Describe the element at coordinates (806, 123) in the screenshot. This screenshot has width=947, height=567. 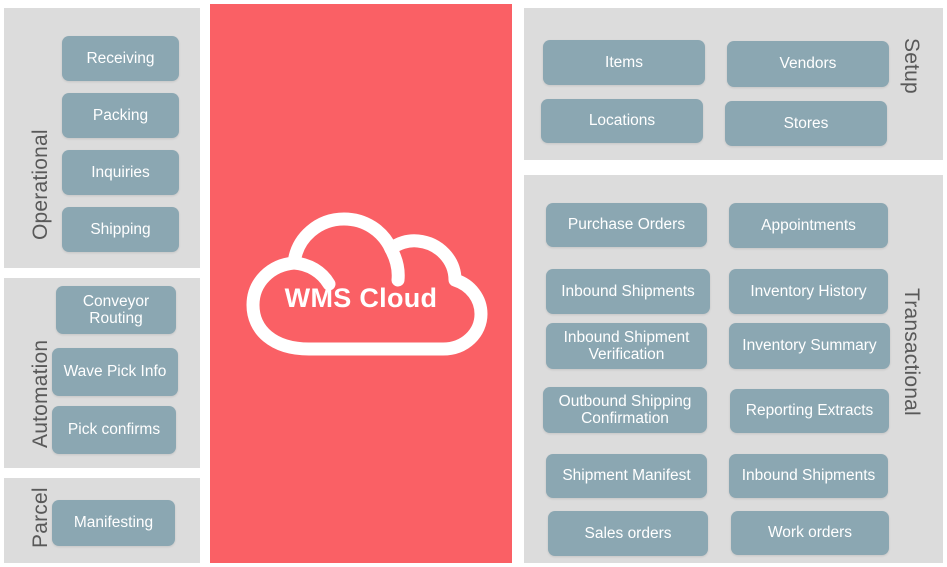
I see `chip-stores: Stores` at that location.